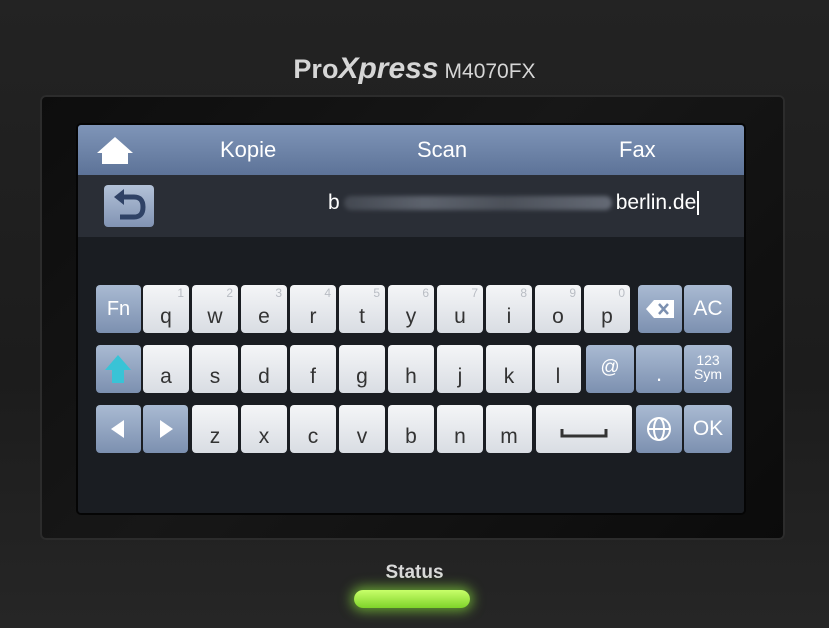 The height and width of the screenshot is (628, 829). I want to click on key-x: x, so click(264, 429).